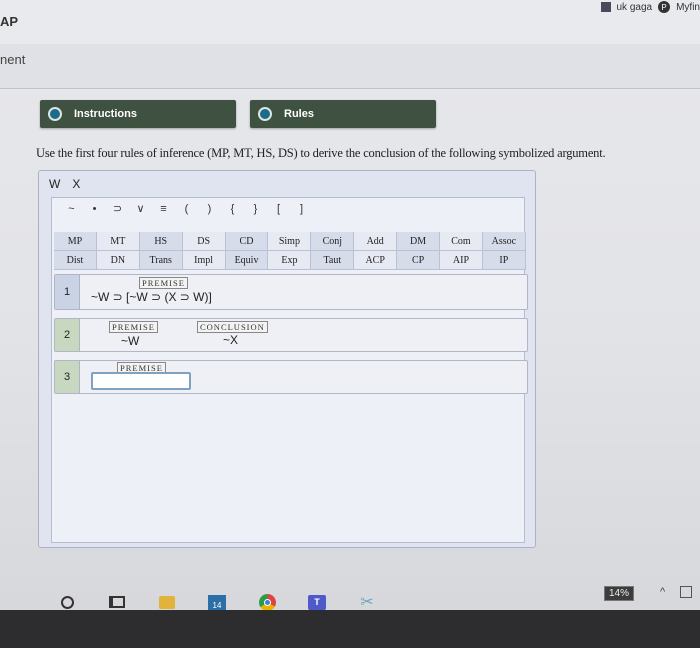  I want to click on rule-button-dist: Dist, so click(75, 260).